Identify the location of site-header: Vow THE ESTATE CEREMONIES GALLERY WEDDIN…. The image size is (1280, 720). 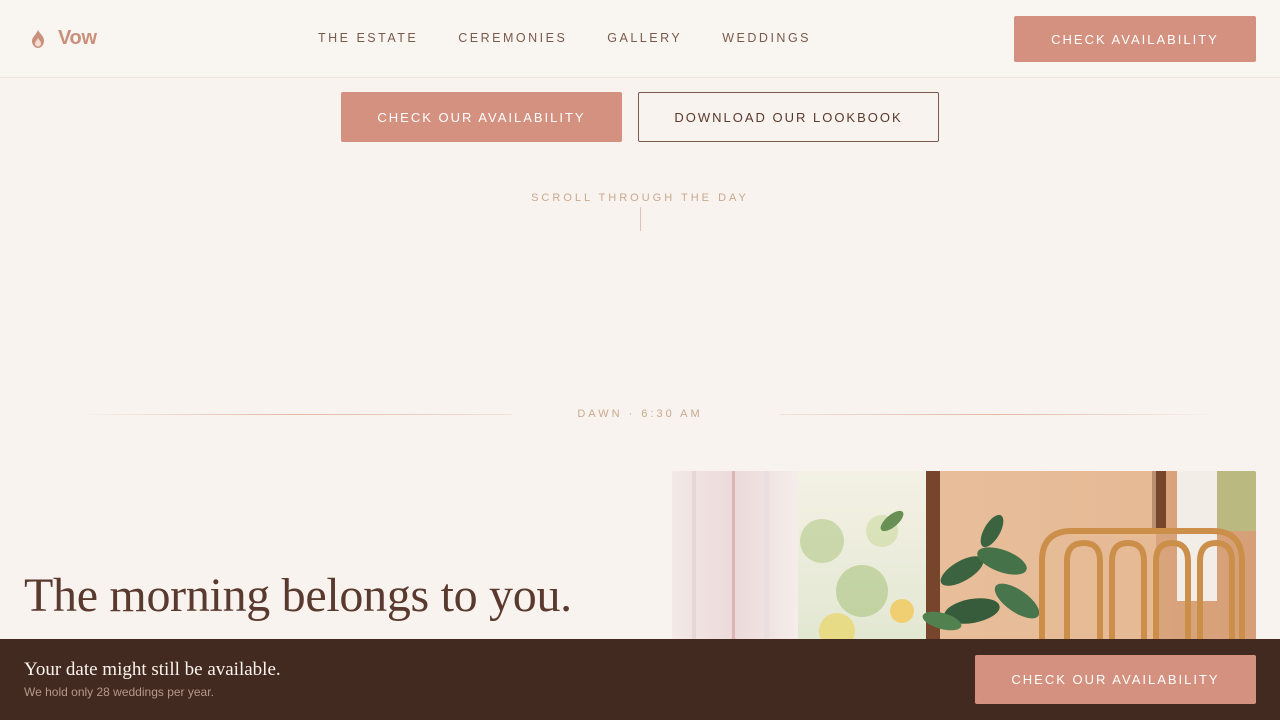
(640, 39).